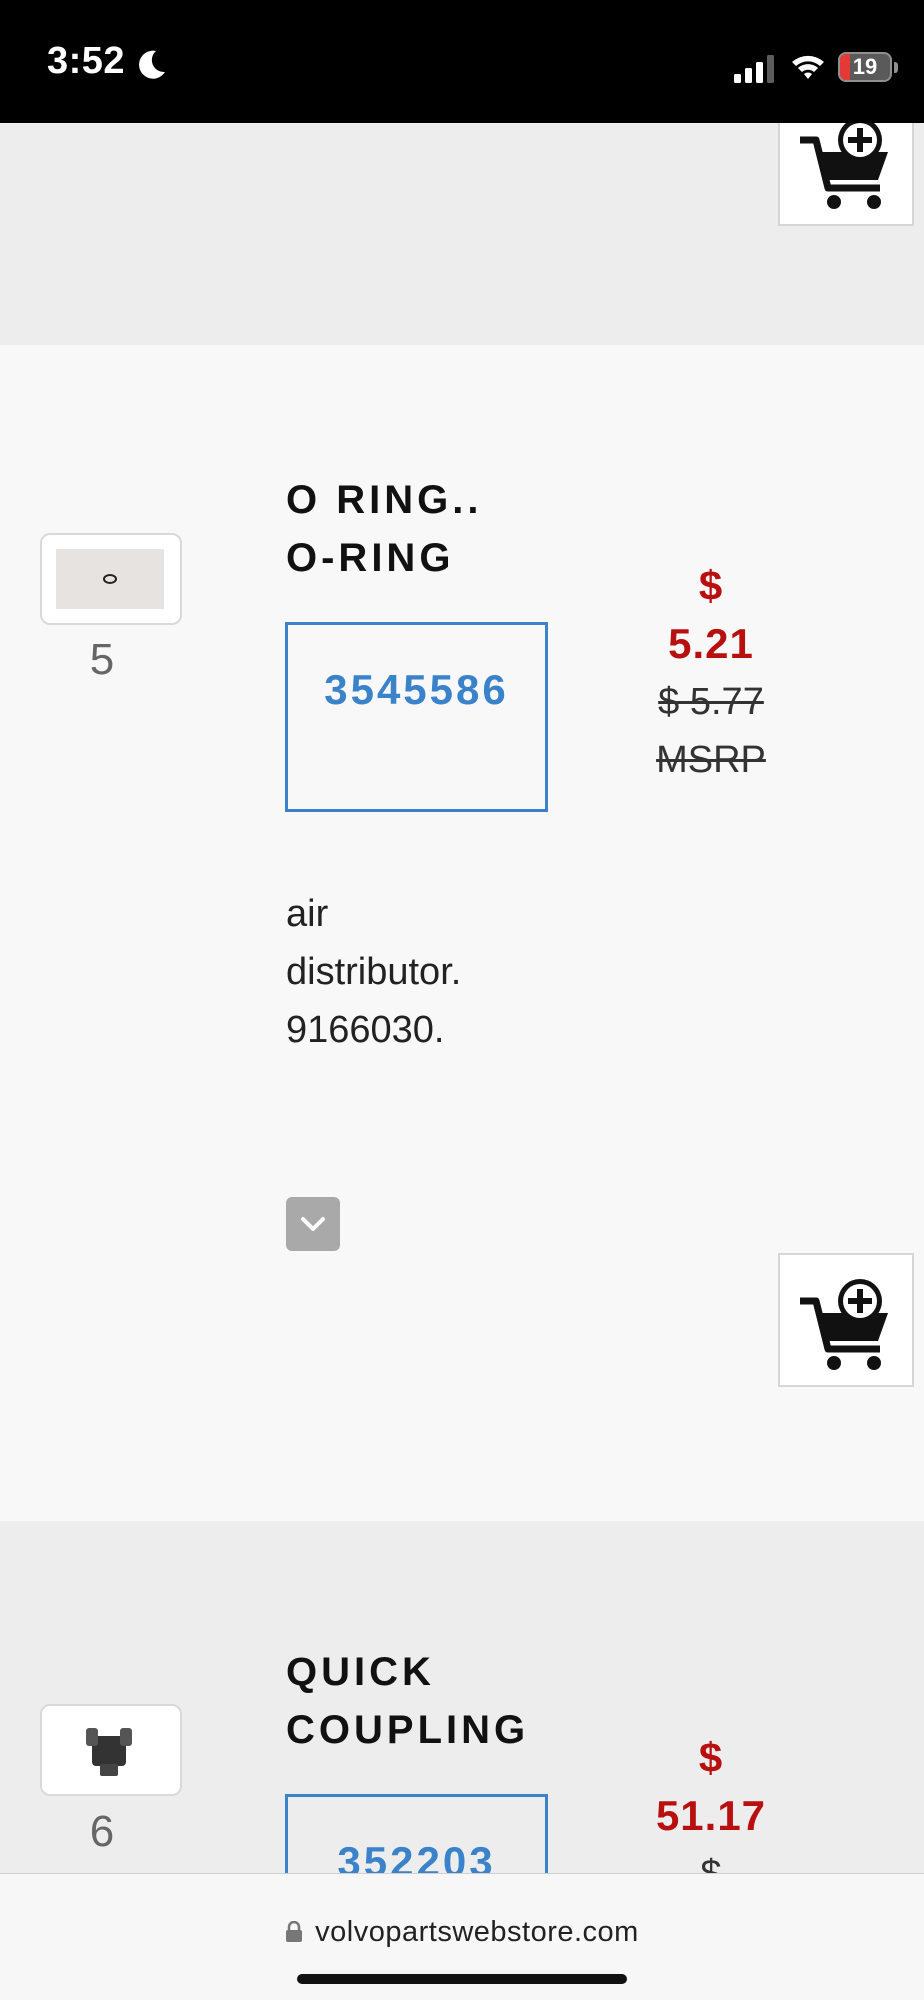  Describe the element at coordinates (416, 717) in the screenshot. I see `part-number-link: 3545586` at that location.